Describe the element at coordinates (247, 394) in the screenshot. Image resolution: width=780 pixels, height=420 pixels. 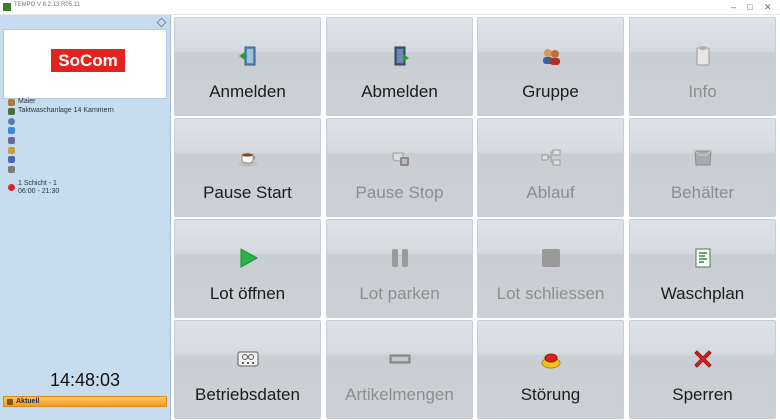
I see `tile-label: Betriebsdaten` at that location.